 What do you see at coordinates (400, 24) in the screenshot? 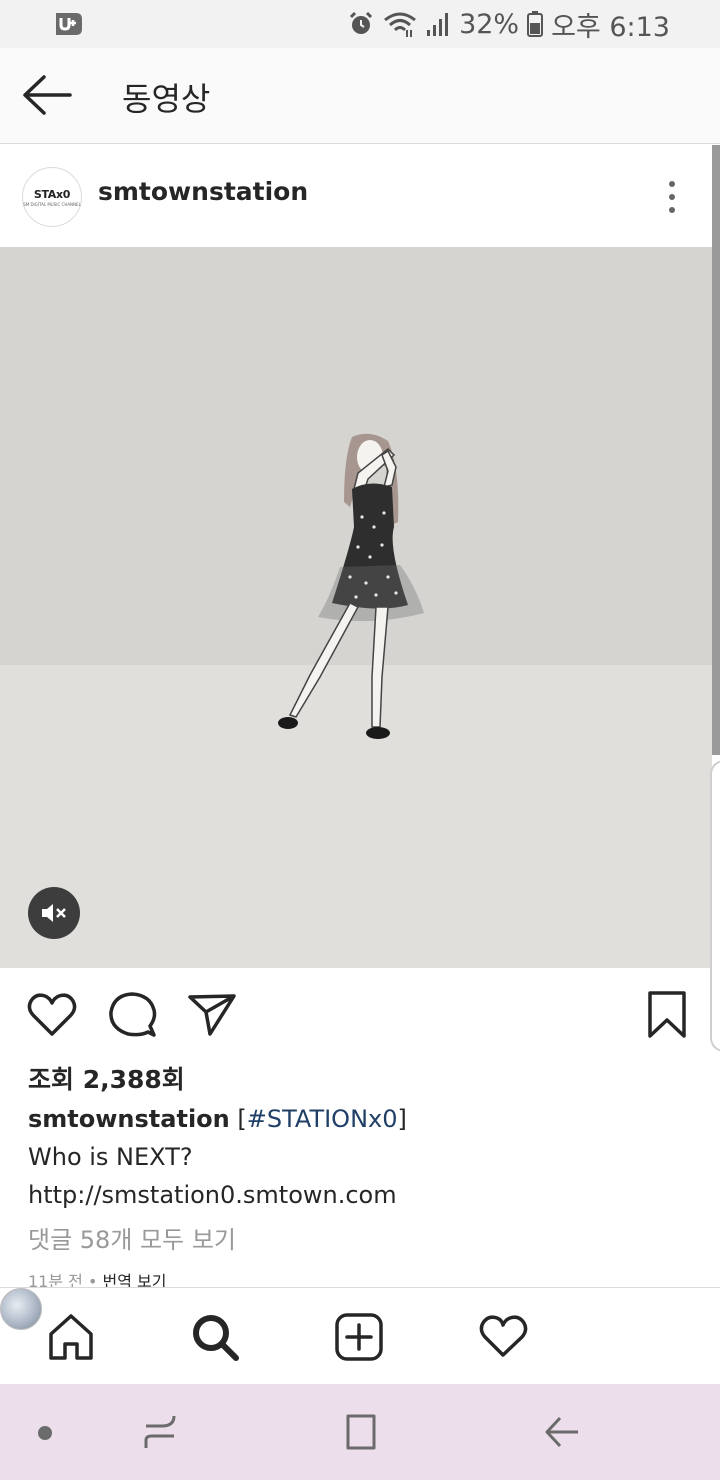
I see `wifi-icon` at bounding box center [400, 24].